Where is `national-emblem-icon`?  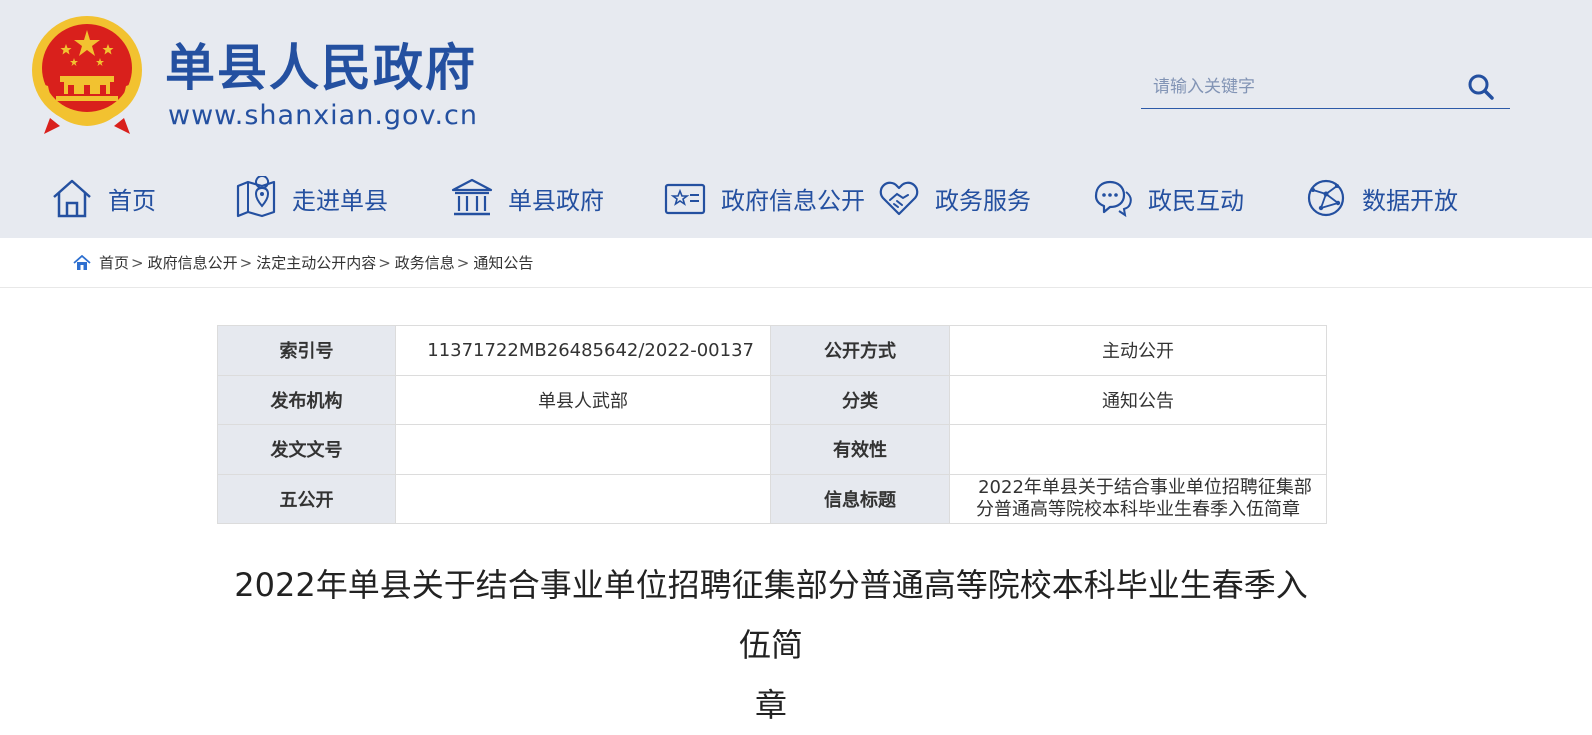 national-emblem-icon is located at coordinates (87, 75).